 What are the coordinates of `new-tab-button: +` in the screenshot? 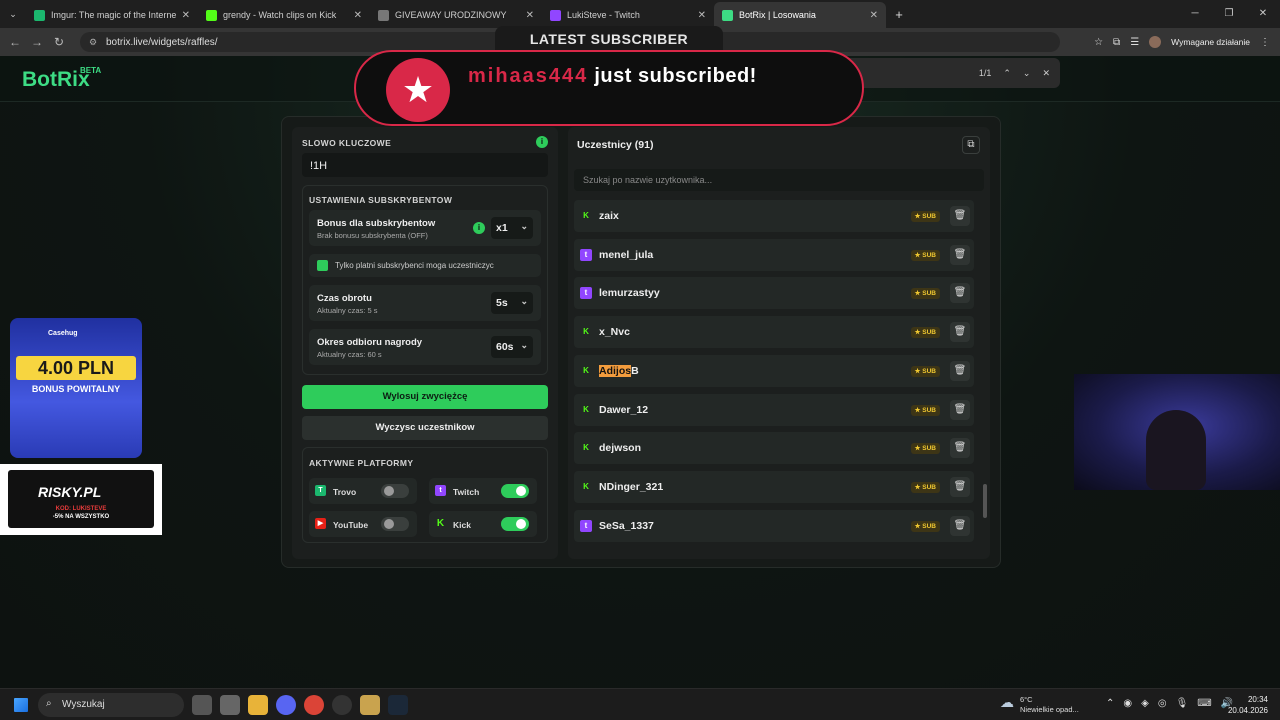 It's located at (899, 14).